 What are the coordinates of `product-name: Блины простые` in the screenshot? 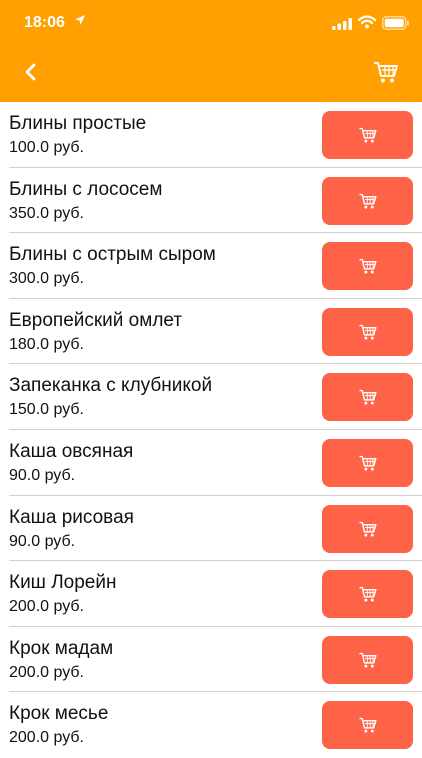 It's located at (78, 123).